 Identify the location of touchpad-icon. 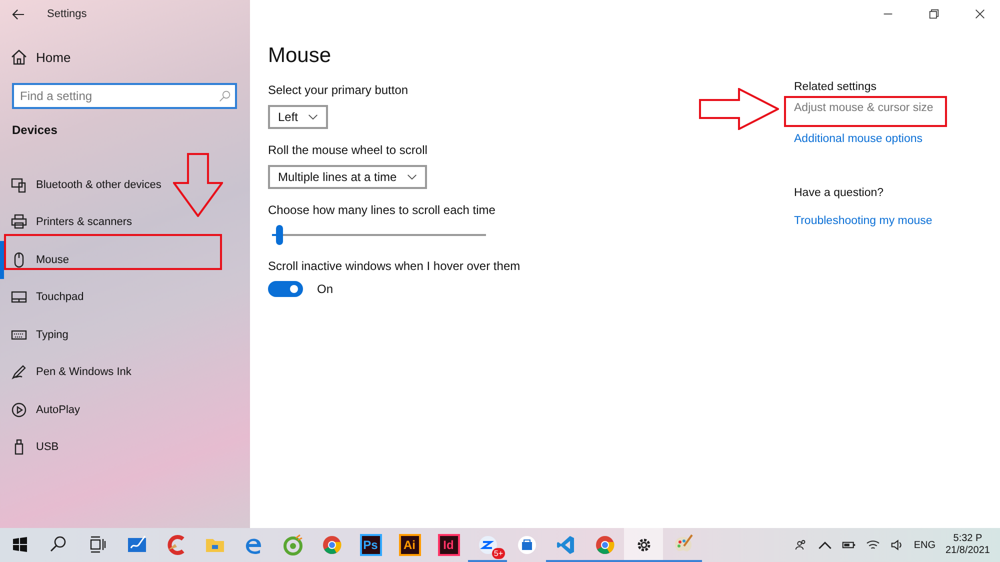
(19, 297).